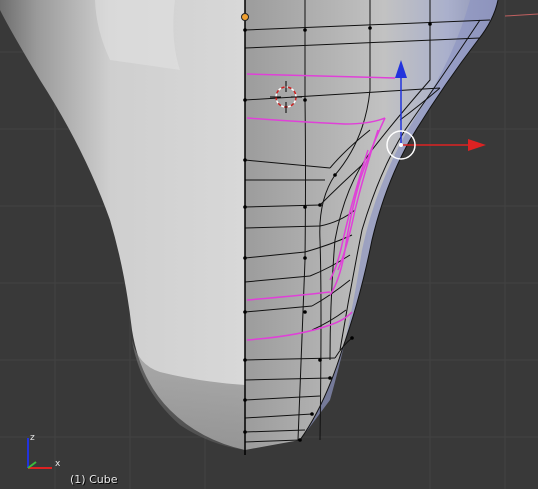 This screenshot has width=538, height=489. I want to click on axis-orientation-icon: z x, so click(44, 451).